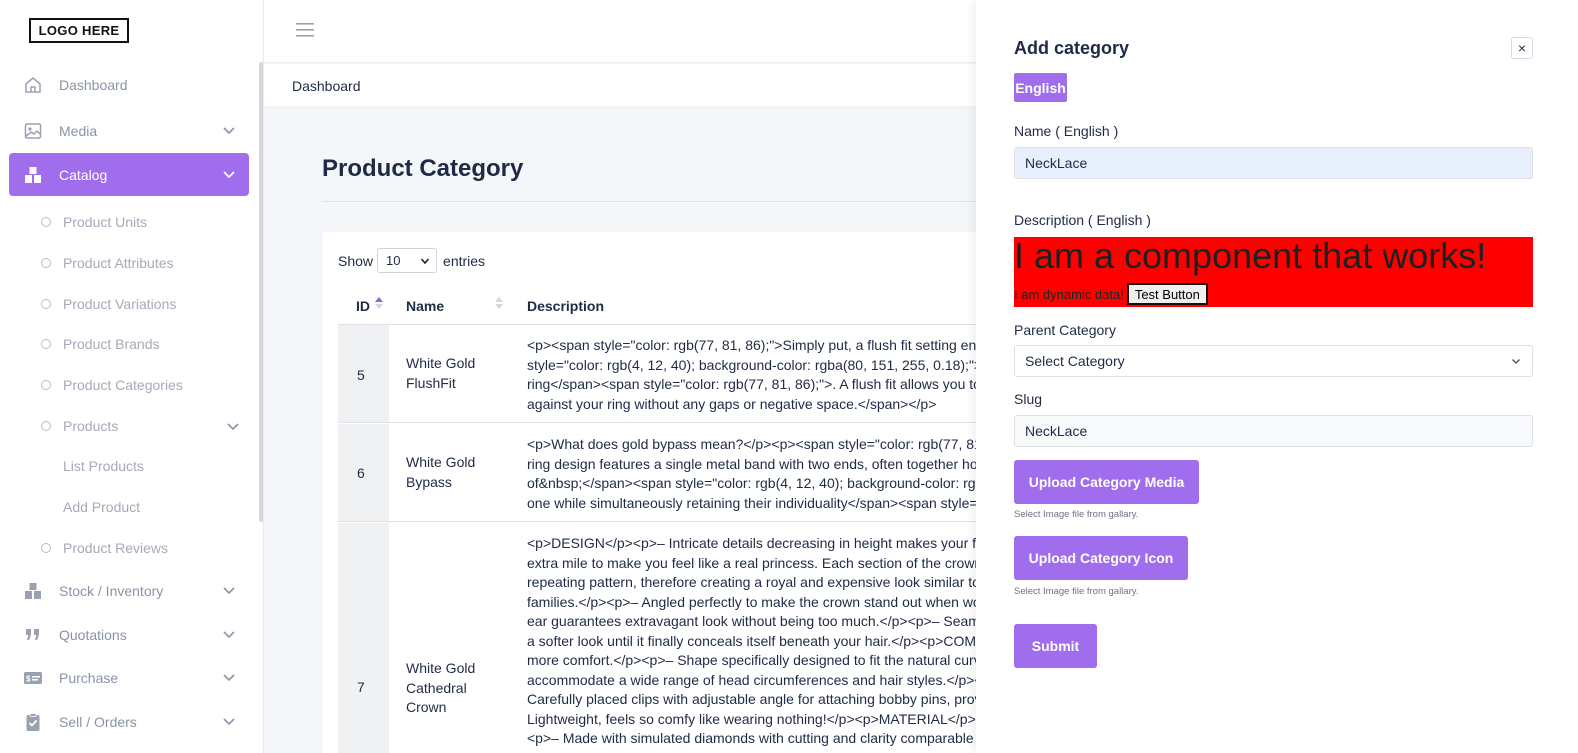 The width and height of the screenshot is (1578, 753). Describe the element at coordinates (1056, 163) in the screenshot. I see `name-value: NeckLace` at that location.